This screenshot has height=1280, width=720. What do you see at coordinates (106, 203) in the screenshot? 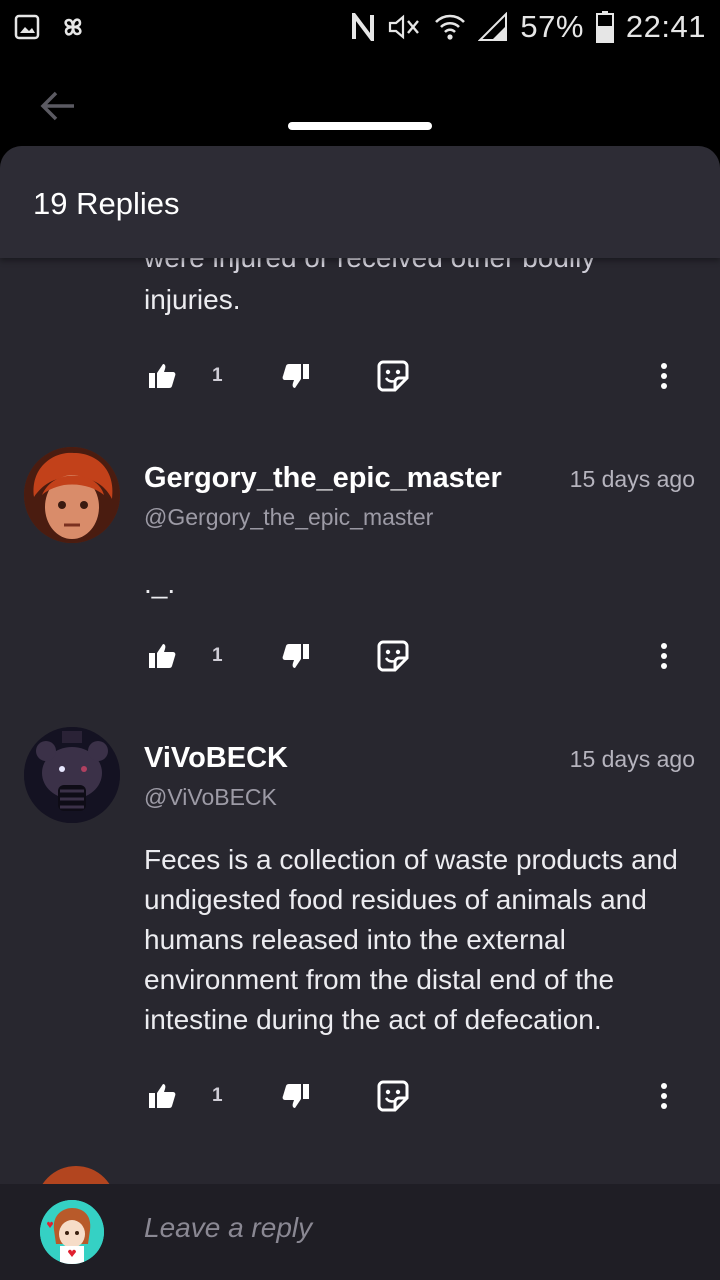
I see `sheet-title: 19 Replies` at bounding box center [106, 203].